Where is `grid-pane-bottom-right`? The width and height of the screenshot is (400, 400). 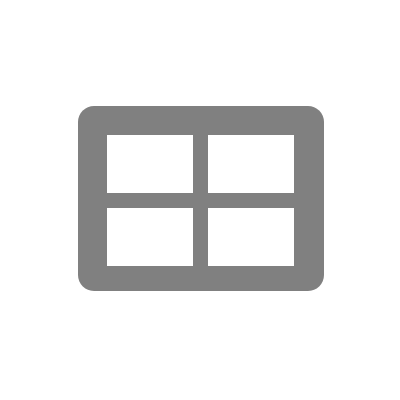
grid-pane-bottom-right is located at coordinates (251, 237).